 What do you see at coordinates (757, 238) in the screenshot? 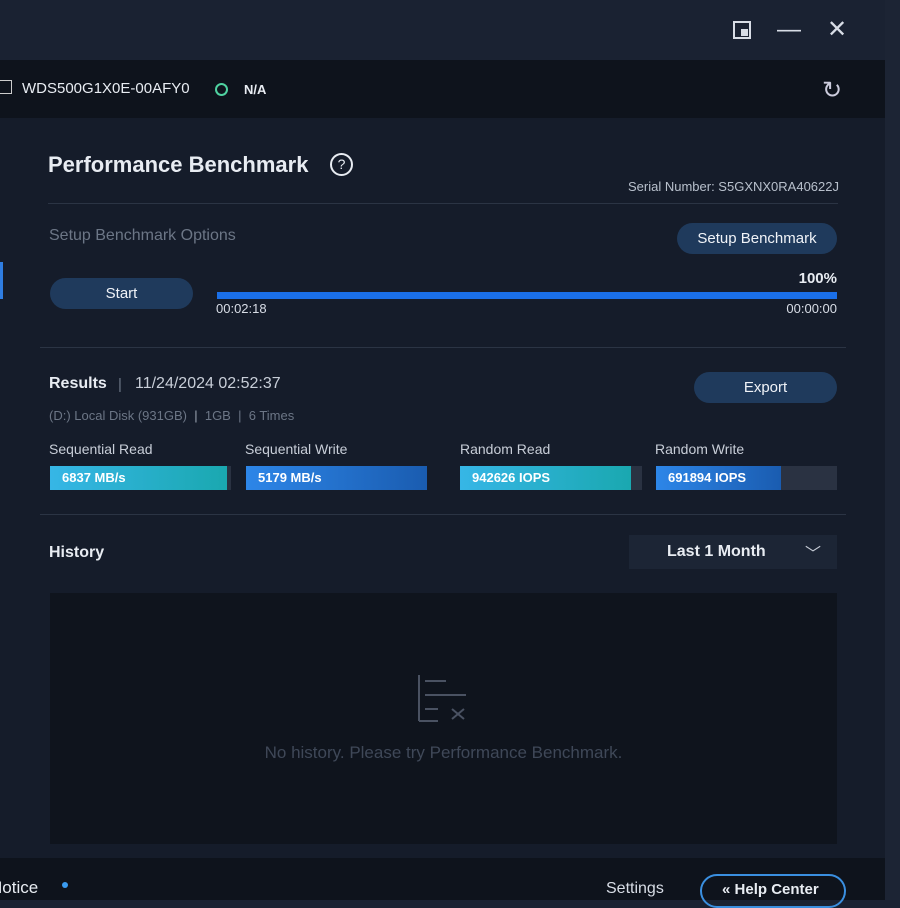
I see `setup-benchmark-button: Setup Benchmark` at bounding box center [757, 238].